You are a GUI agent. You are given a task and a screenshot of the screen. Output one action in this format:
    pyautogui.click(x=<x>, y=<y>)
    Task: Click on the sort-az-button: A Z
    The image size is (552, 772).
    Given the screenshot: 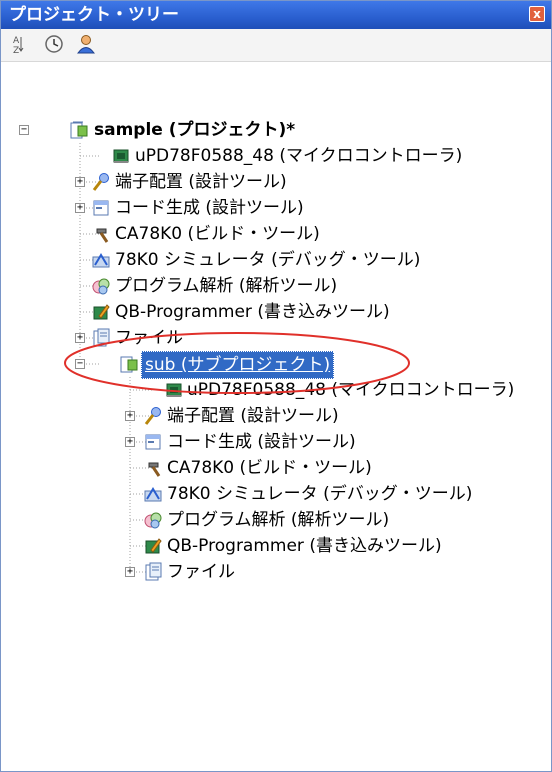 What is the action you would take?
    pyautogui.click(x=18, y=44)
    